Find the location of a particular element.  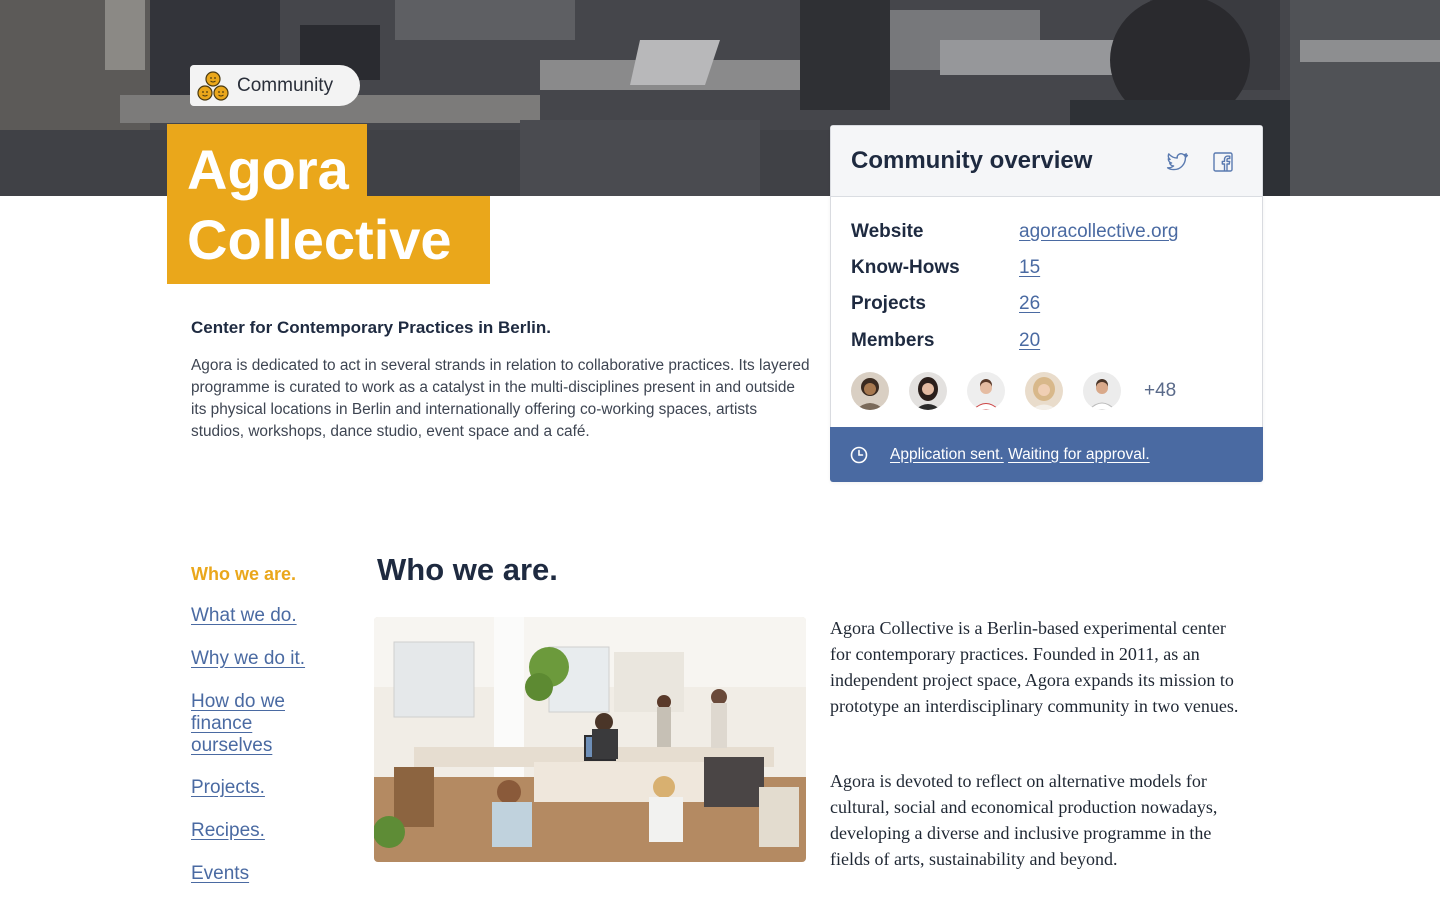

website-link: agoracollective.org is located at coordinates (1098, 232).